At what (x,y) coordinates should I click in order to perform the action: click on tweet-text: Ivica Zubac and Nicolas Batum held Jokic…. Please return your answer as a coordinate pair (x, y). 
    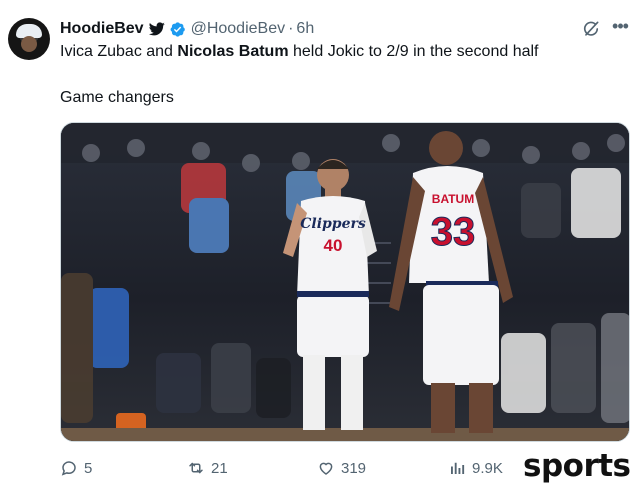
    Looking at the image, I should click on (299, 52).